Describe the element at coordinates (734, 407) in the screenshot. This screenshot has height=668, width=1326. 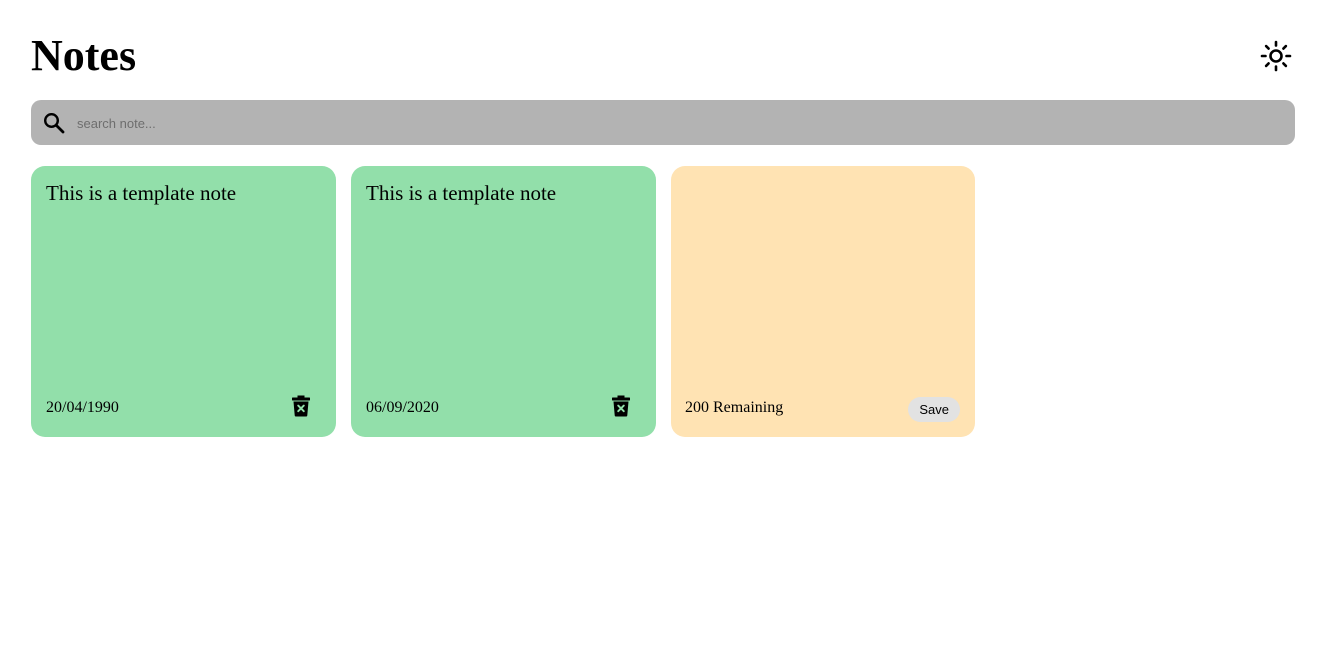
I see `remaining-count: 200 Remaining` at that location.